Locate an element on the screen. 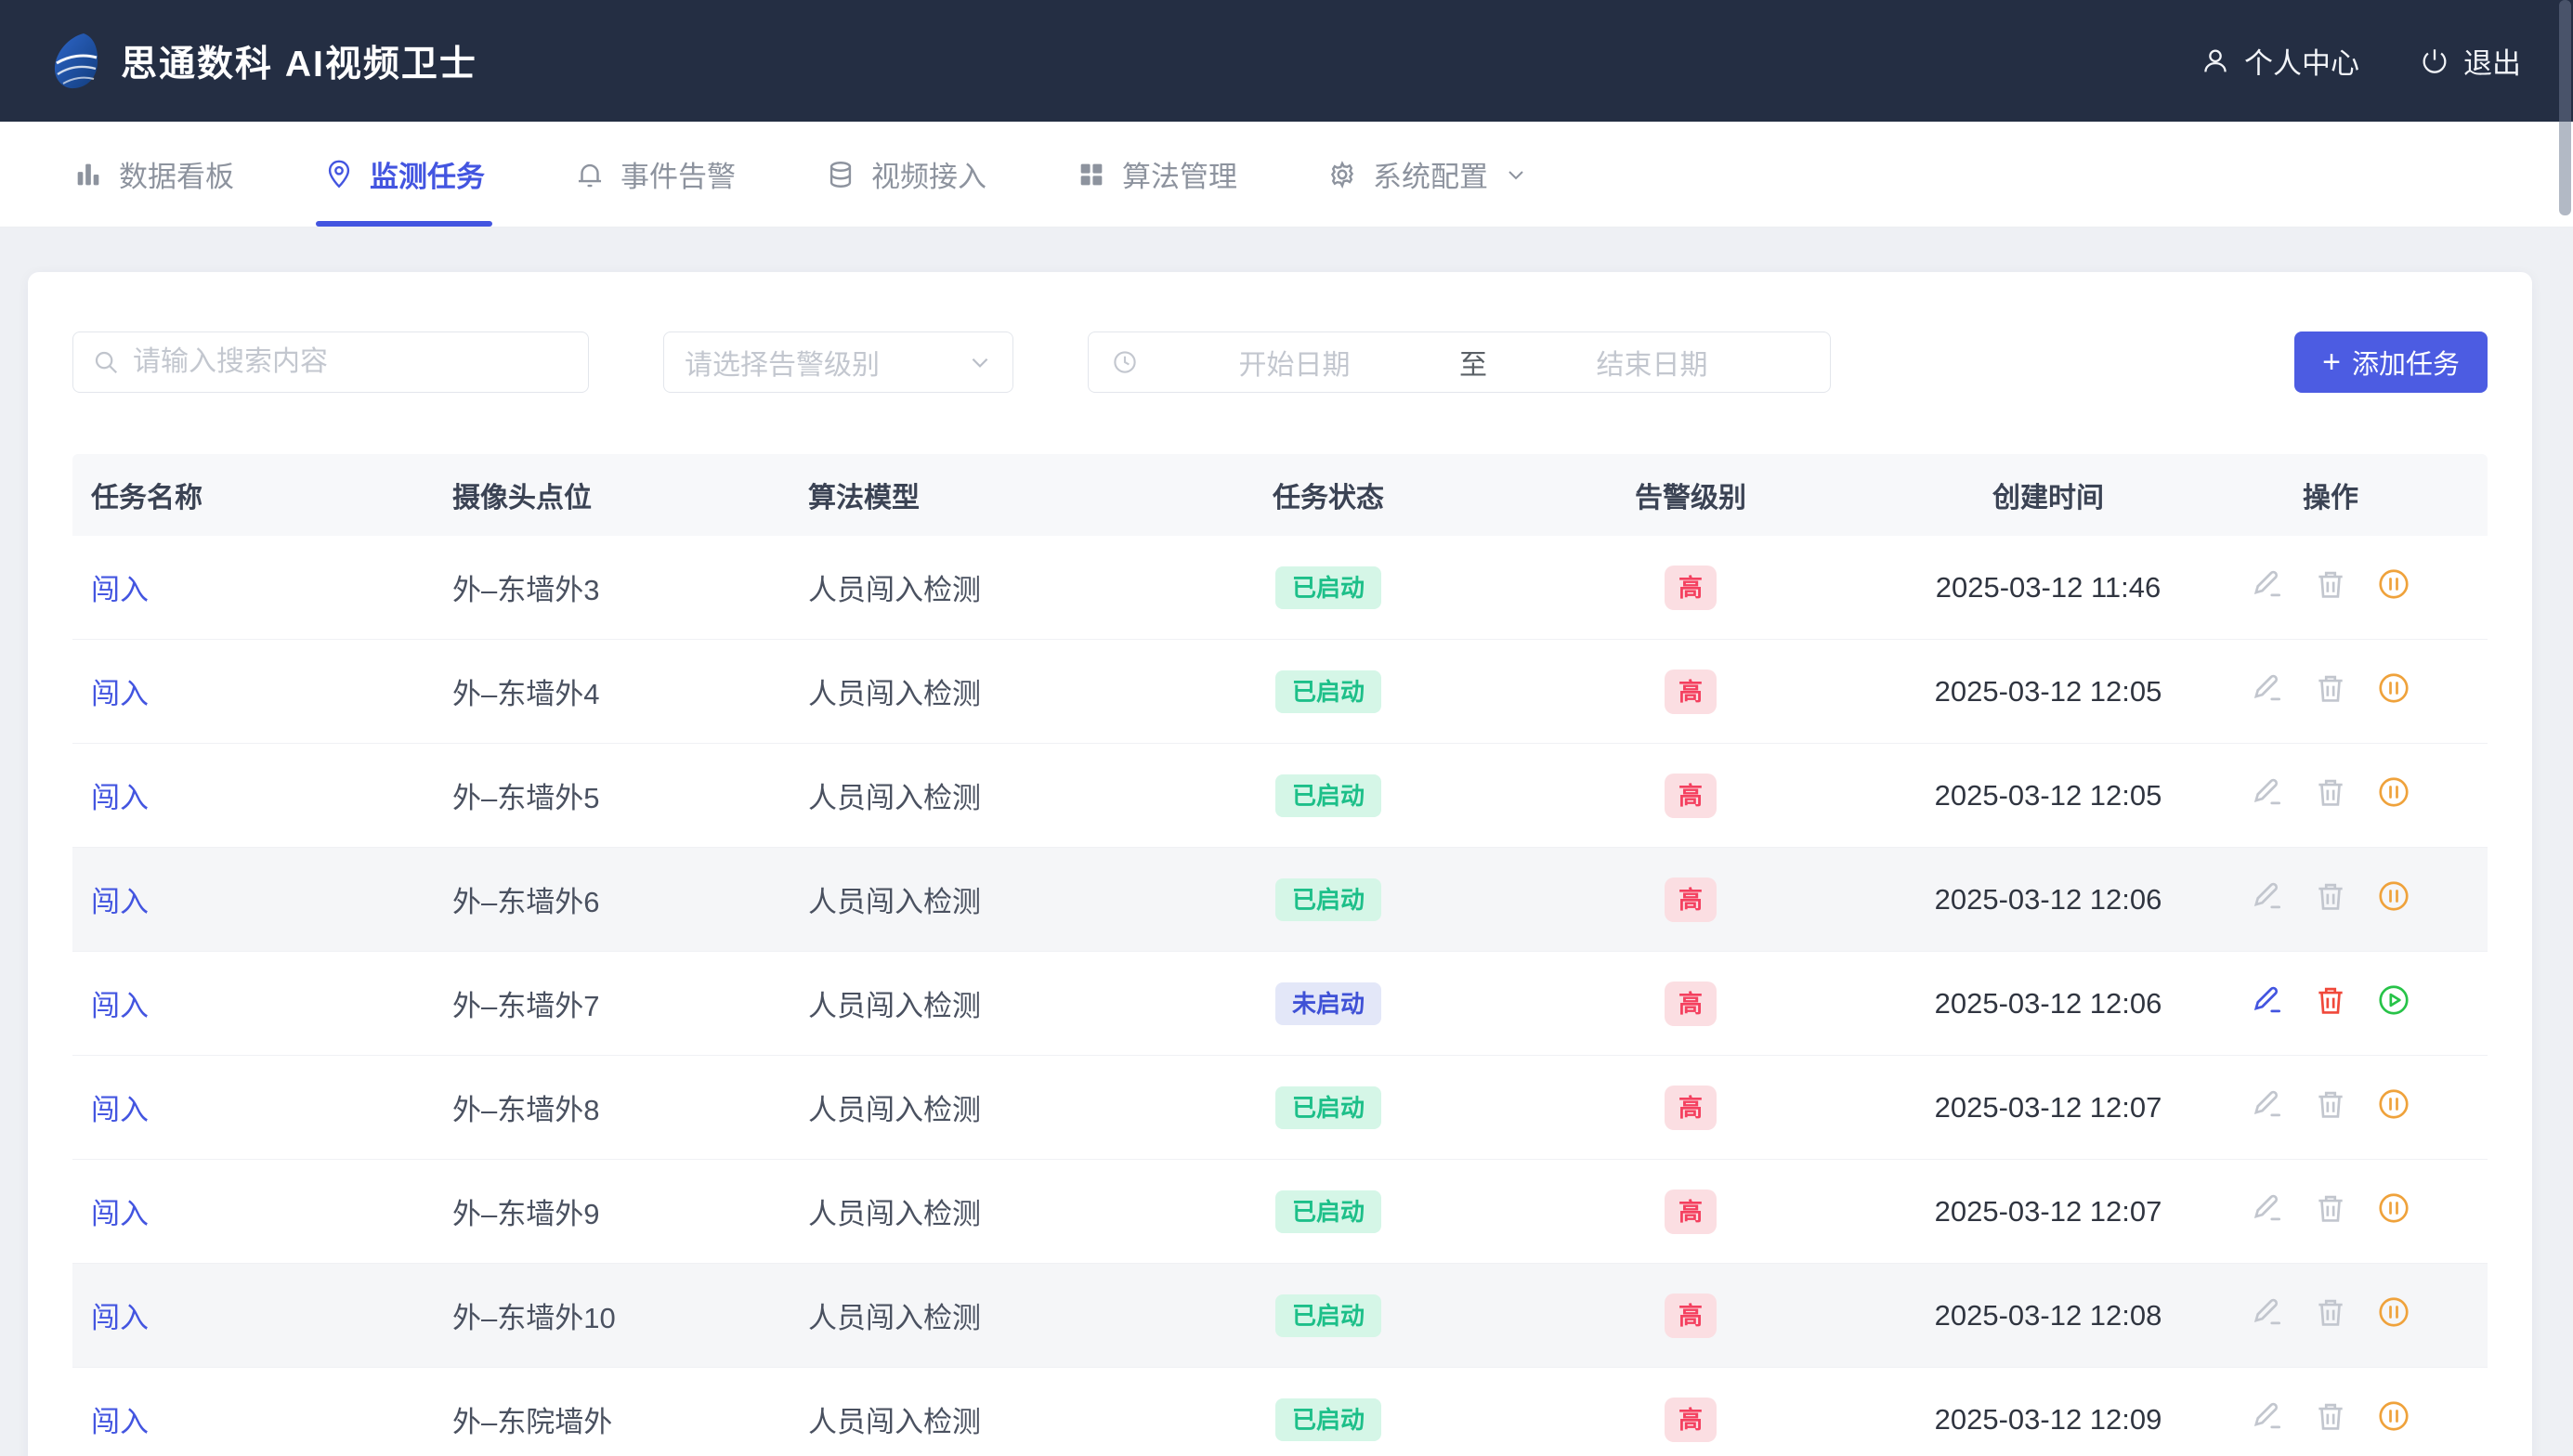 Image resolution: width=2573 pixels, height=1456 pixels. table-row: 闯入 外–东墙外8 人员闯入检测 已启动 高 2025-03-12 12:07 is located at coordinates (1280, 1108).